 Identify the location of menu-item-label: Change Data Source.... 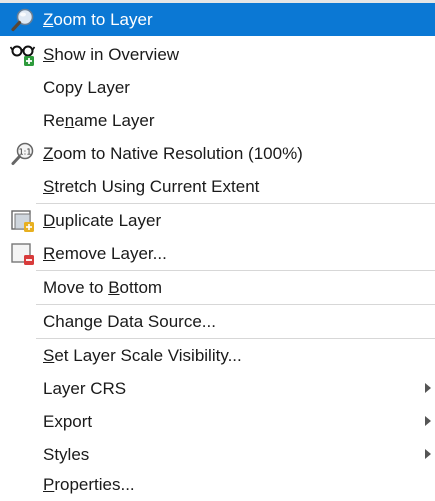
(129, 321).